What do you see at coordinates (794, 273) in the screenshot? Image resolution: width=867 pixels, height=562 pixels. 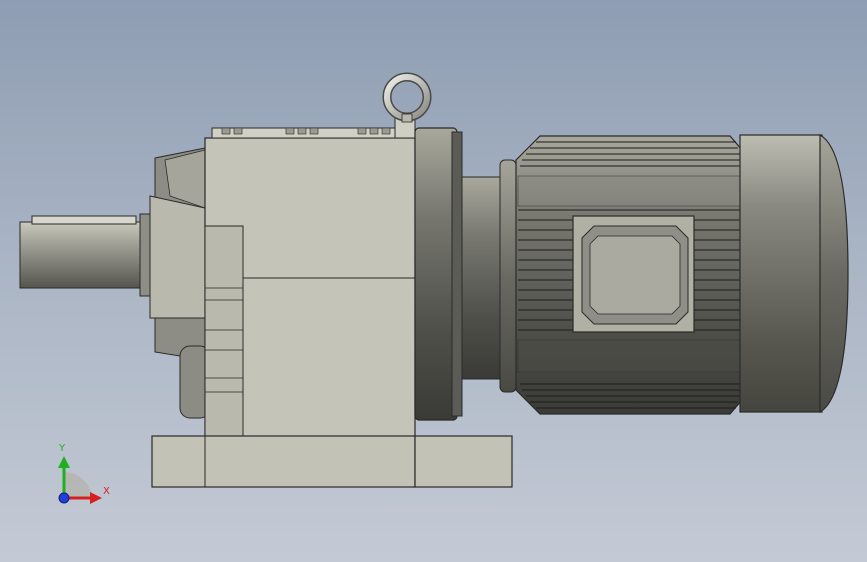 I see `fan-cover` at bounding box center [794, 273].